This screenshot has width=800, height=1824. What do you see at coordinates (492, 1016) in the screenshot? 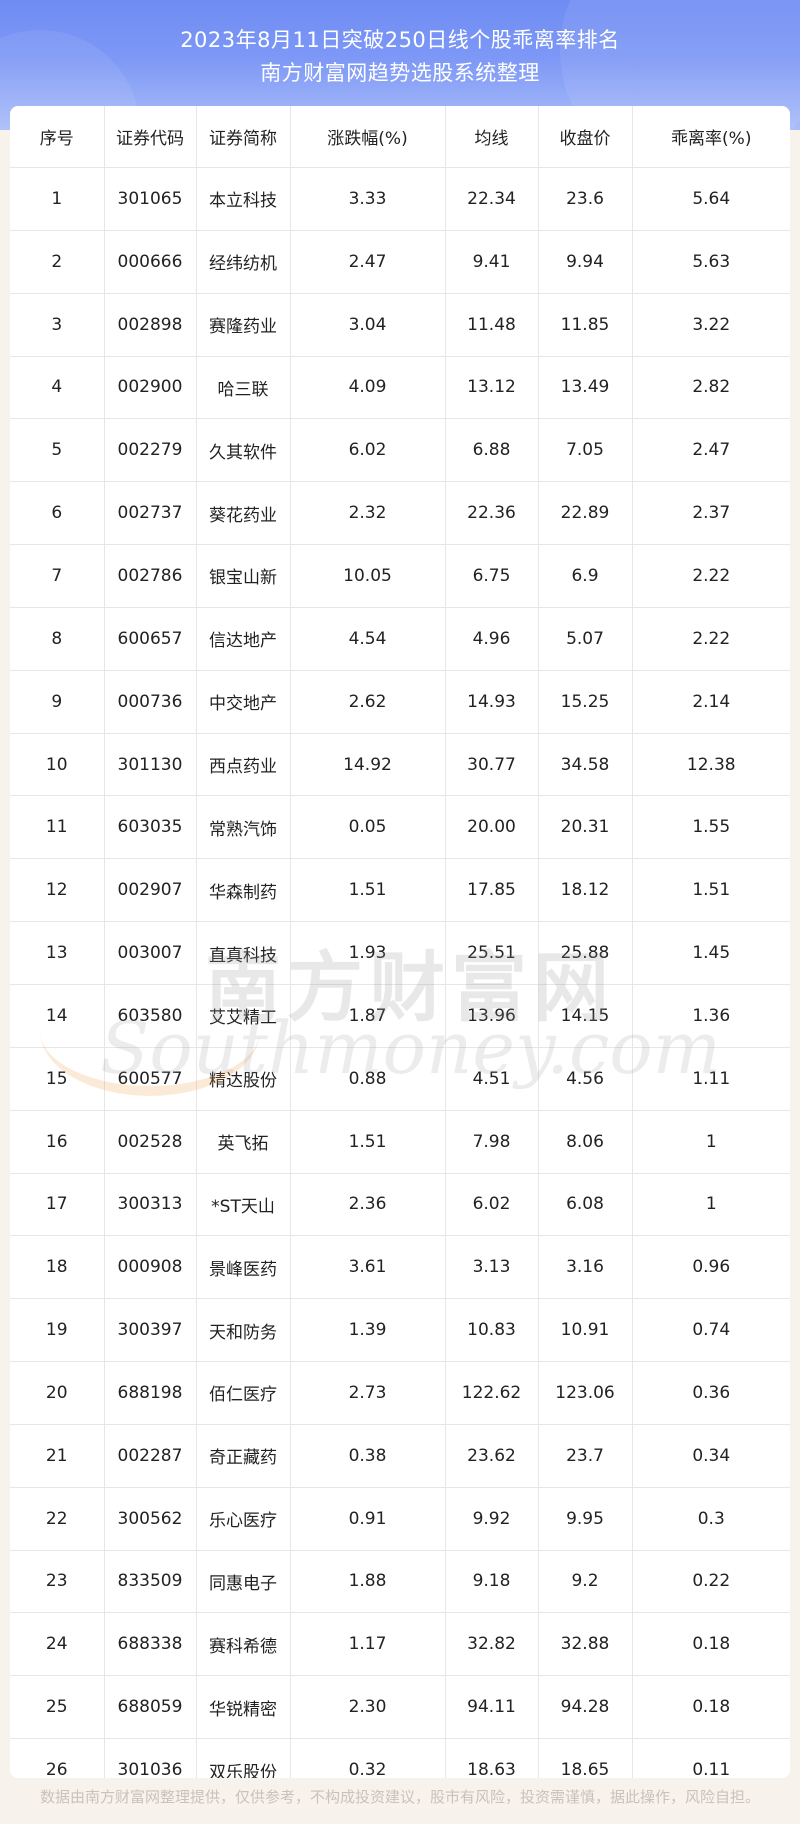
I see `table-cell: 13.96` at bounding box center [492, 1016].